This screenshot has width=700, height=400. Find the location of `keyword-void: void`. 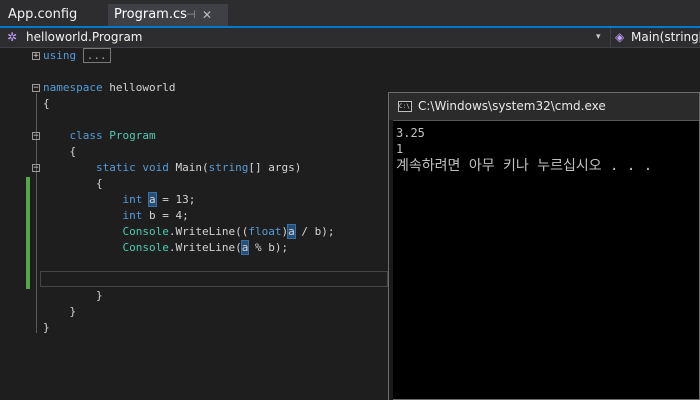

keyword-void: void is located at coordinates (155, 167).